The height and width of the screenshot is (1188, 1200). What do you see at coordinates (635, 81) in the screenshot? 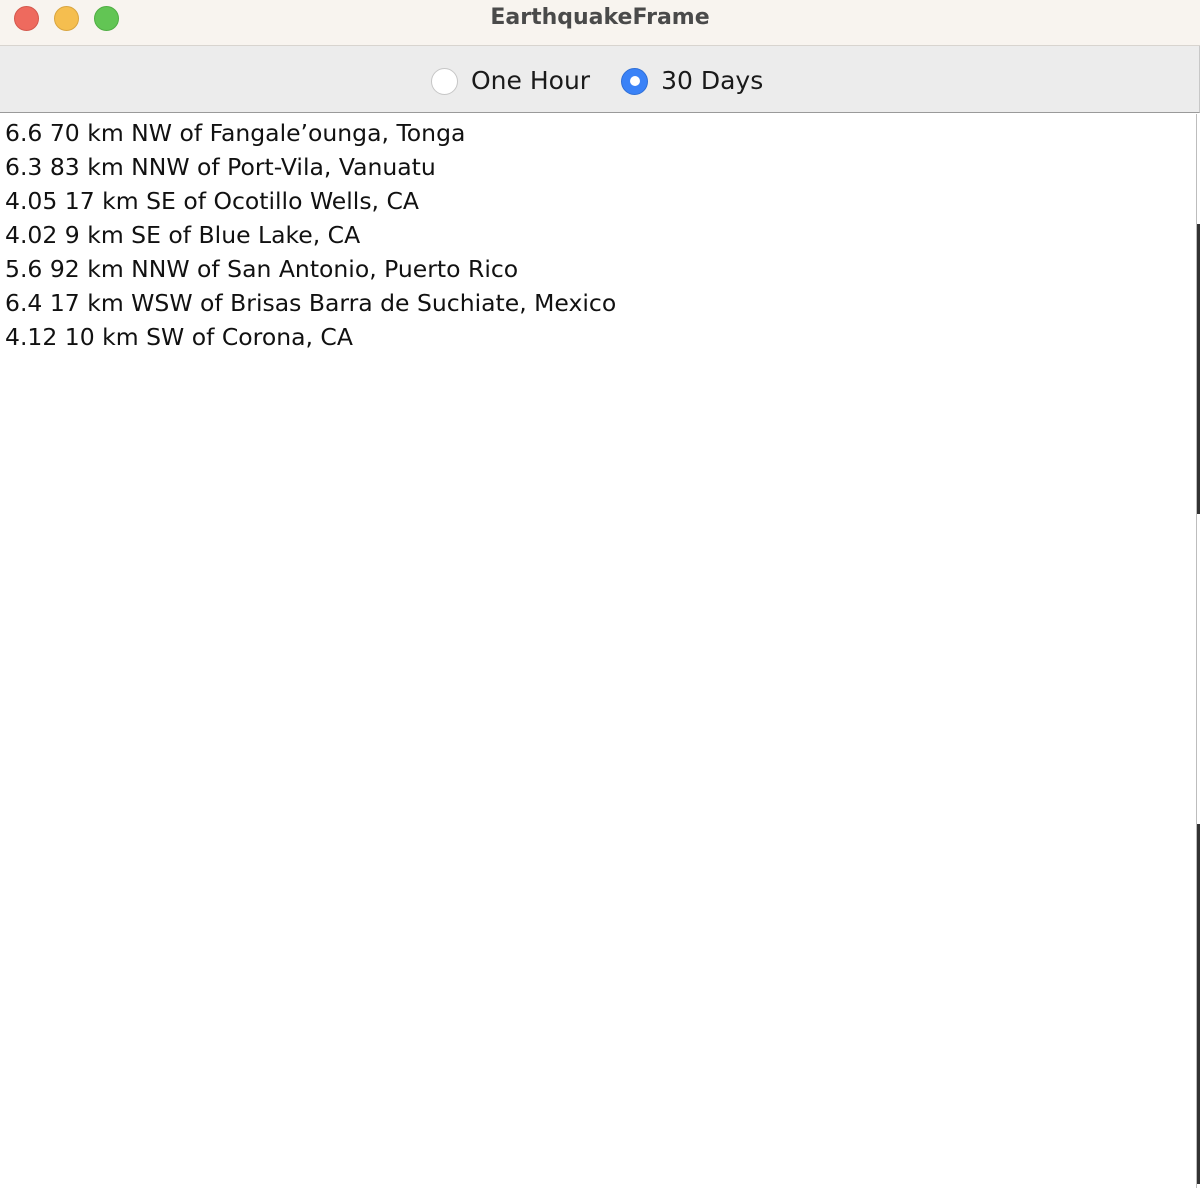
I see `thirty-days-radio-indicator` at bounding box center [635, 81].